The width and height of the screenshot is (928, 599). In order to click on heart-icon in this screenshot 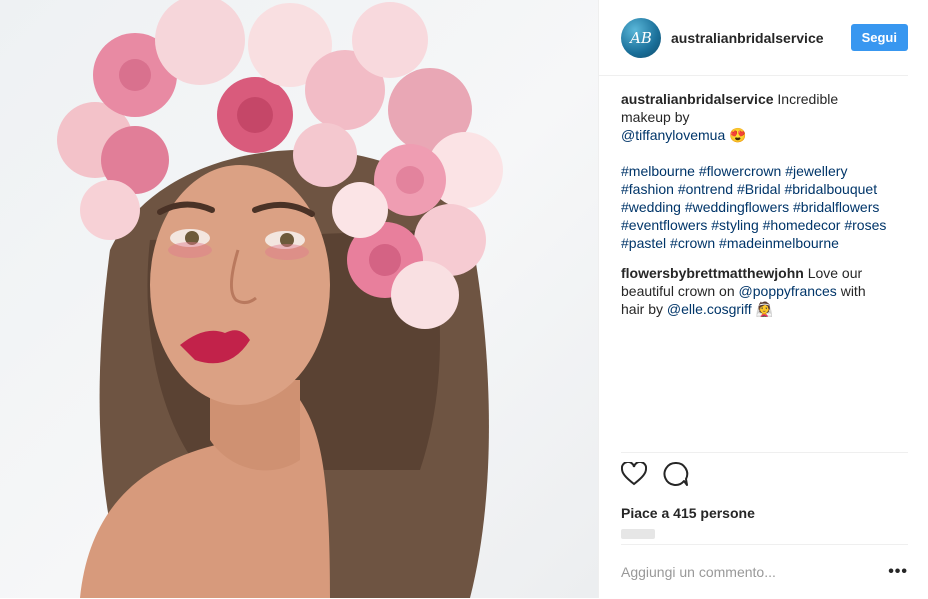, I will do `click(634, 475)`.